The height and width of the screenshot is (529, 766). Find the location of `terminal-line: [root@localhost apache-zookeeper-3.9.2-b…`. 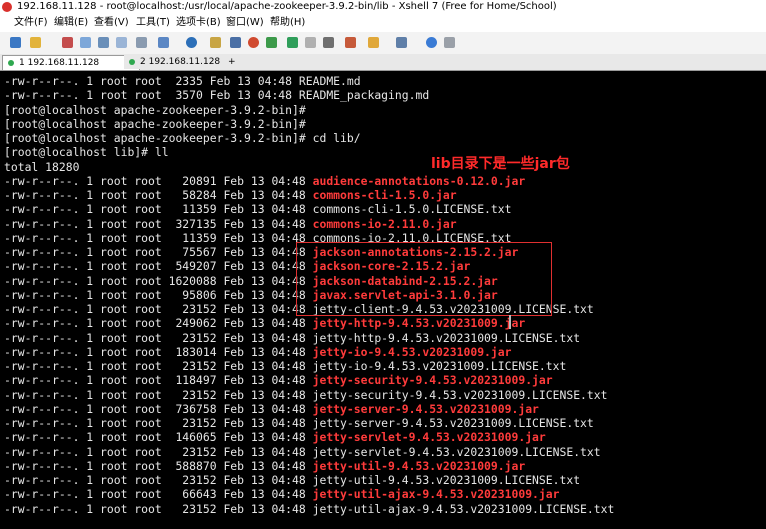

terminal-line: [root@localhost apache-zookeeper-3.9.2-b… is located at coordinates (182, 138).